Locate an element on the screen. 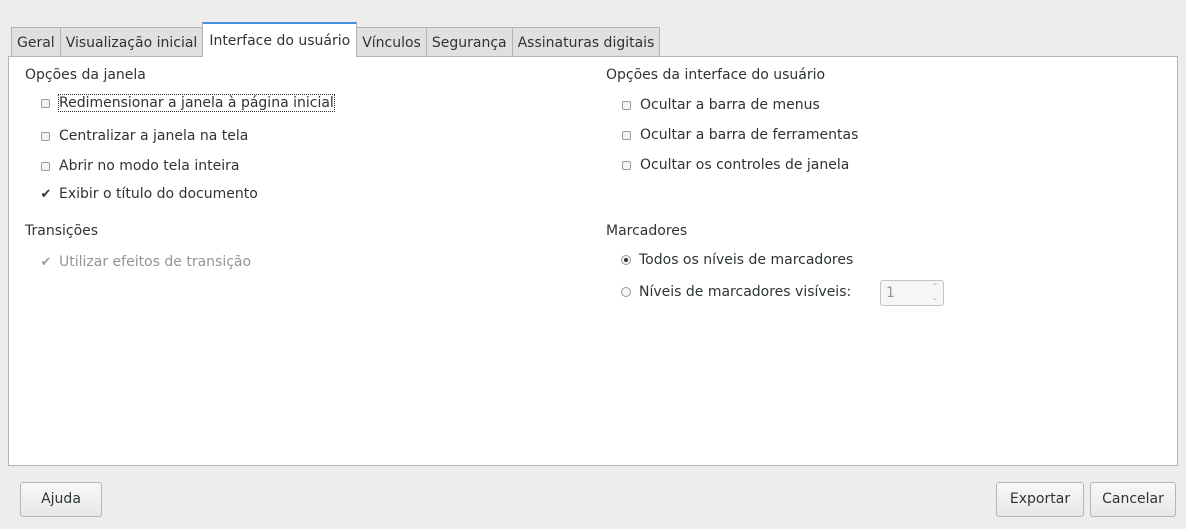  fullscreen-label: Abrir no modo tela inteira is located at coordinates (149, 166).